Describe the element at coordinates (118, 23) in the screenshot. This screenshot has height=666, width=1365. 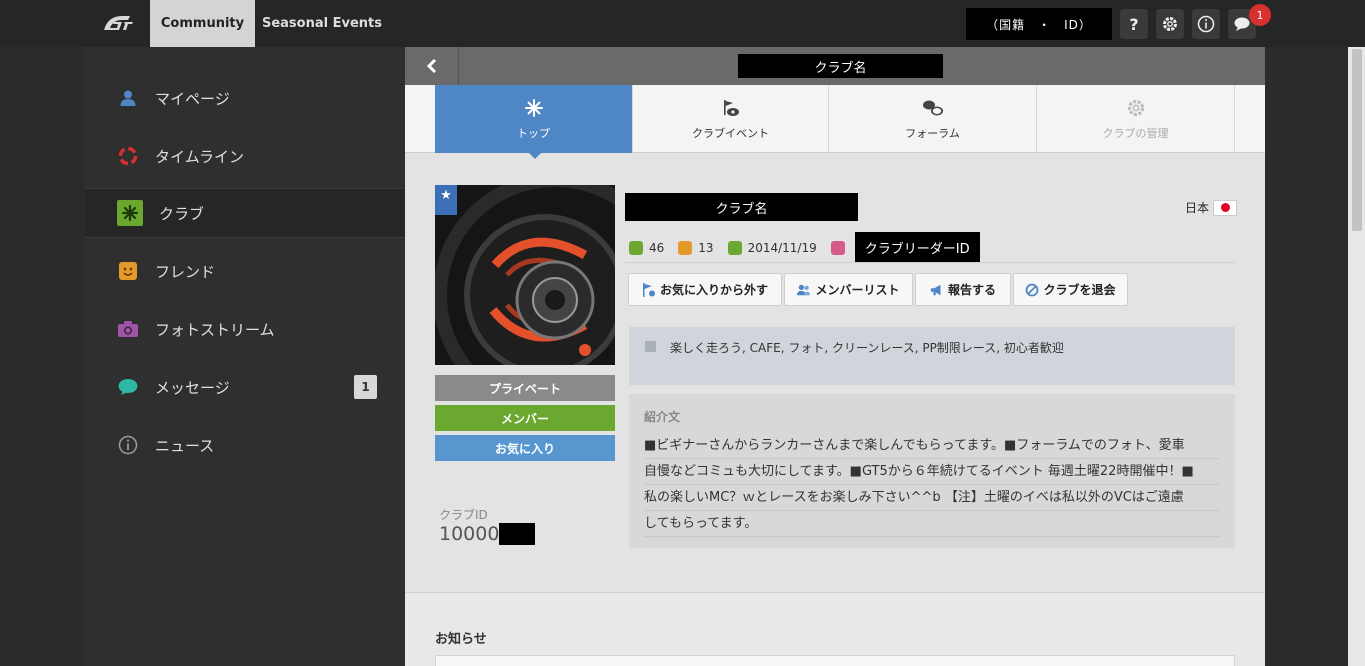
I see `gt-logo-icon` at that location.